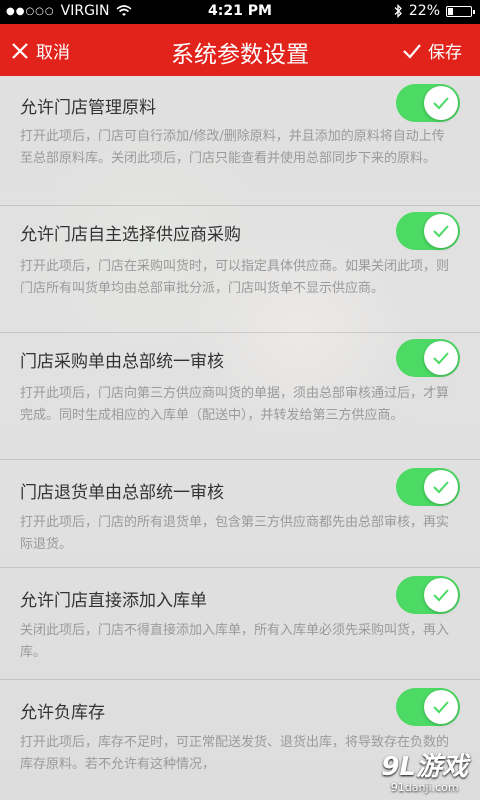  I want to click on save-label: 保存, so click(445, 53).